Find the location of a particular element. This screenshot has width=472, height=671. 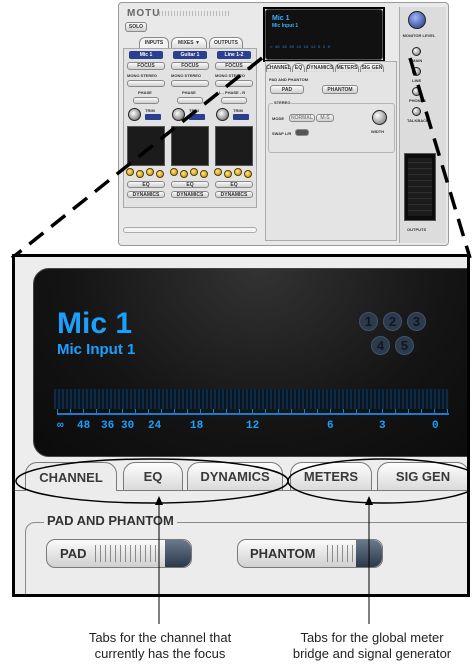

caption-line: currently has the focus is located at coordinates (160, 653).